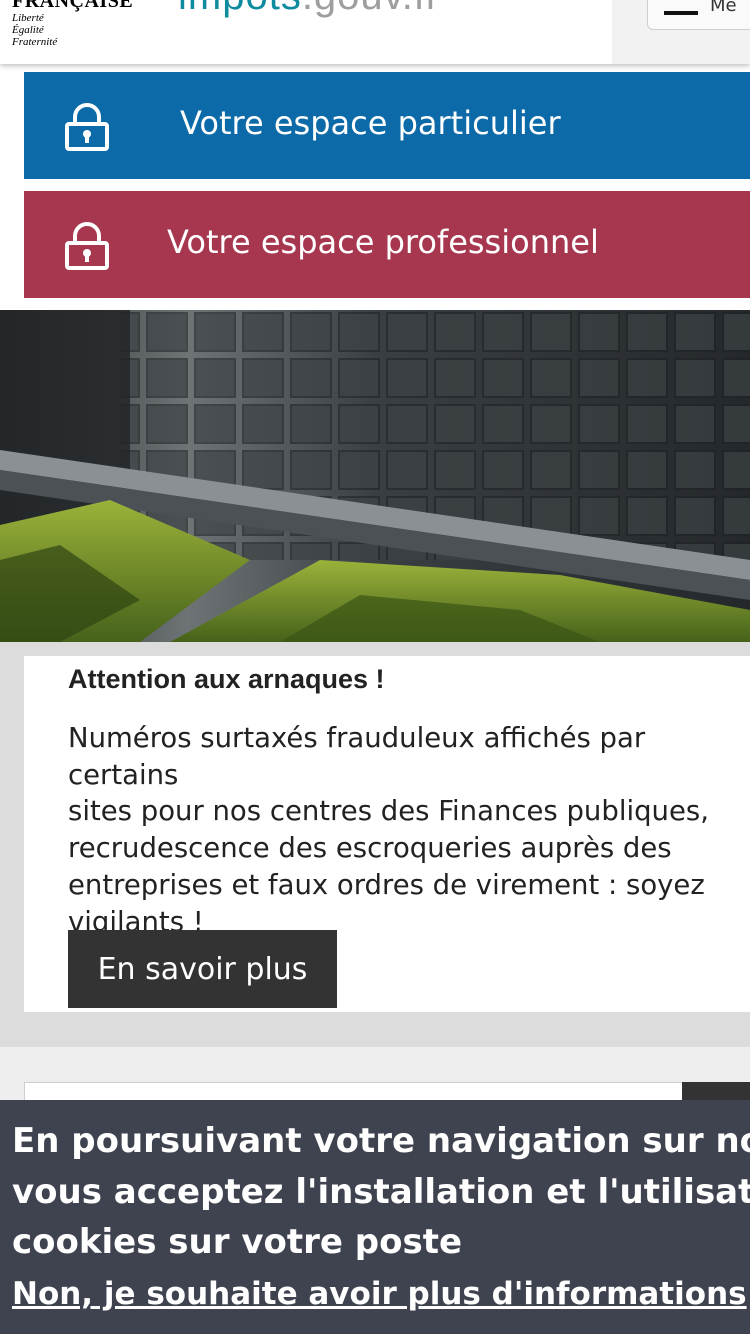  Describe the element at coordinates (240, 9) in the screenshot. I see `logo-main-text: impots` at that location.